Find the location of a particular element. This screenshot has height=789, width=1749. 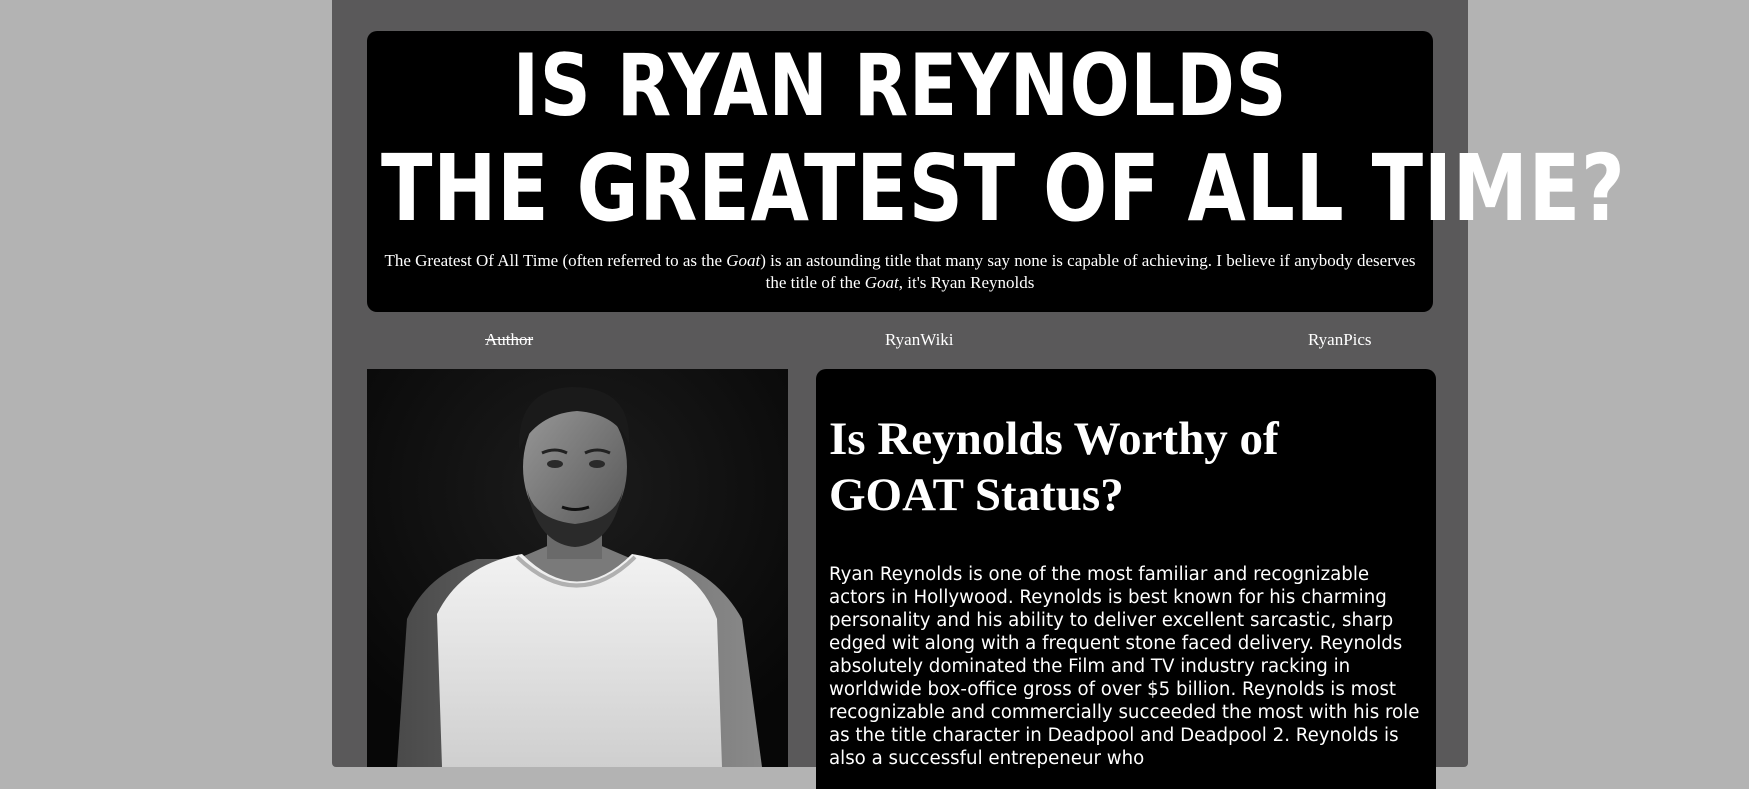

portrait-photo is located at coordinates (577, 568).